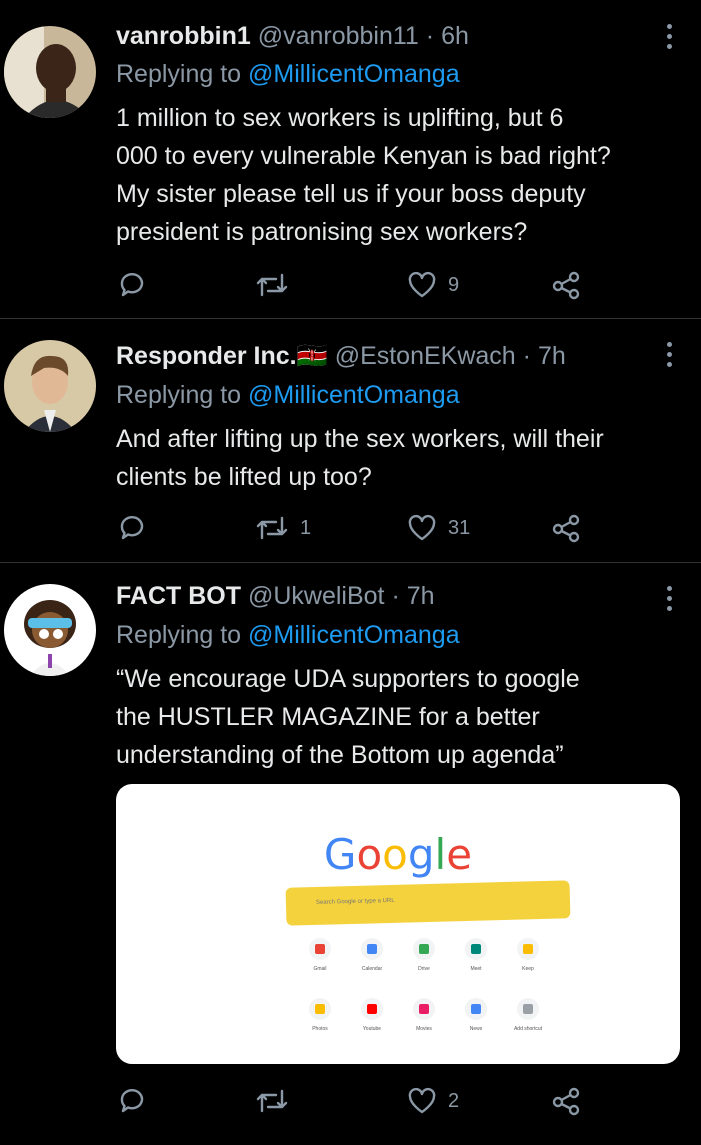 This screenshot has height=1145, width=701. Describe the element at coordinates (356, 1101) in the screenshot. I see `tweet-actions: 2` at that location.